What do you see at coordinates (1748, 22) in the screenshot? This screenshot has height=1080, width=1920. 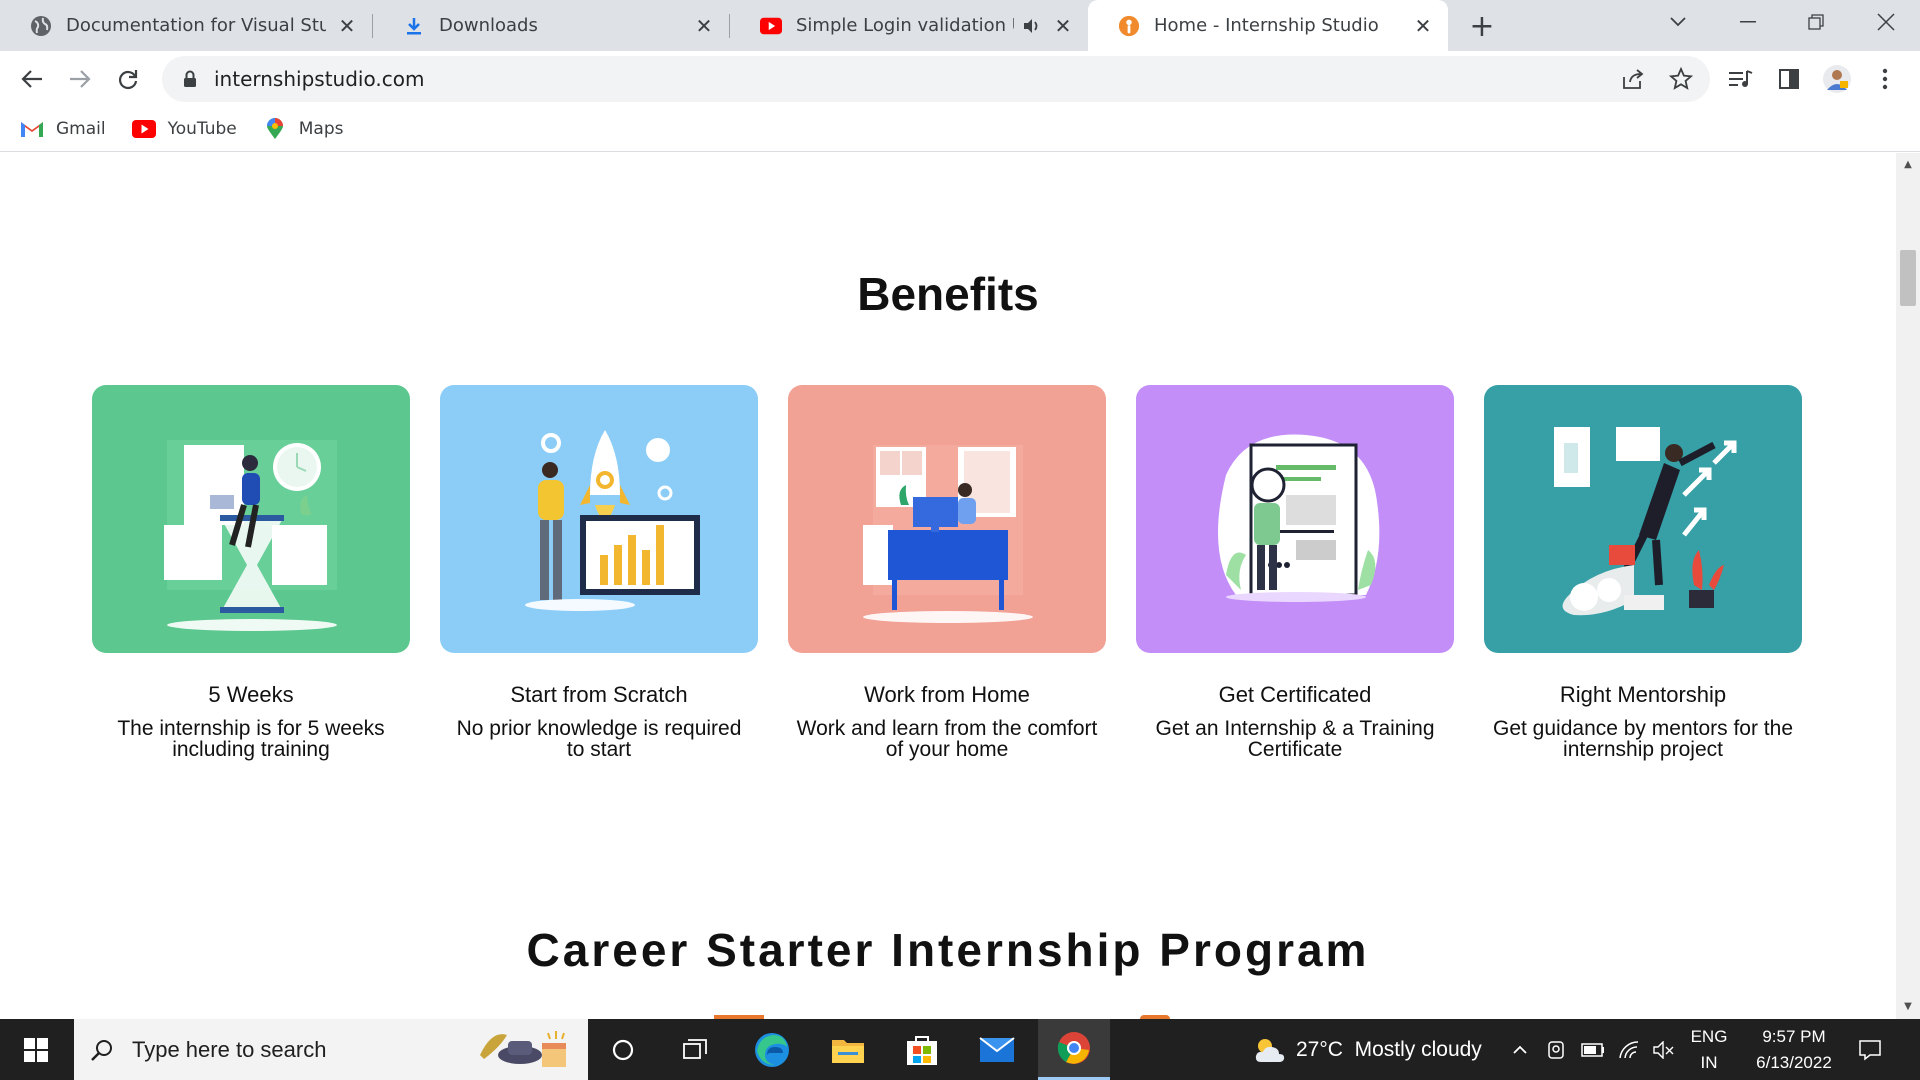 I see `minimize-button` at bounding box center [1748, 22].